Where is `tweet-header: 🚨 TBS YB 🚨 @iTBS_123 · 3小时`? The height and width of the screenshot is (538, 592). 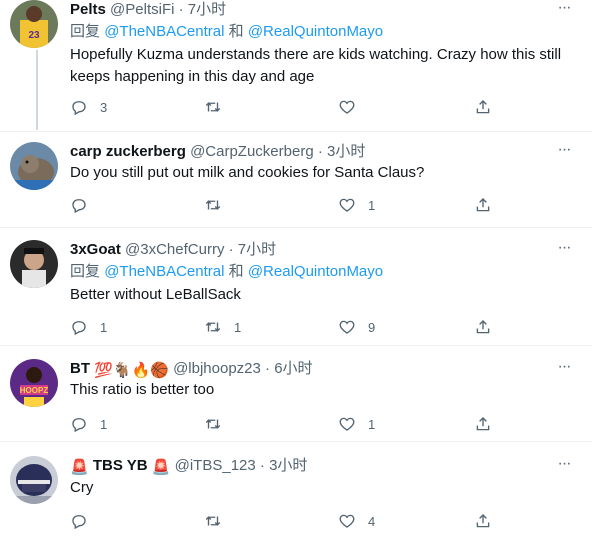
tweet-header: 🚨 TBS YB 🚨 @iTBS_123 · 3小时 is located at coordinates (188, 466).